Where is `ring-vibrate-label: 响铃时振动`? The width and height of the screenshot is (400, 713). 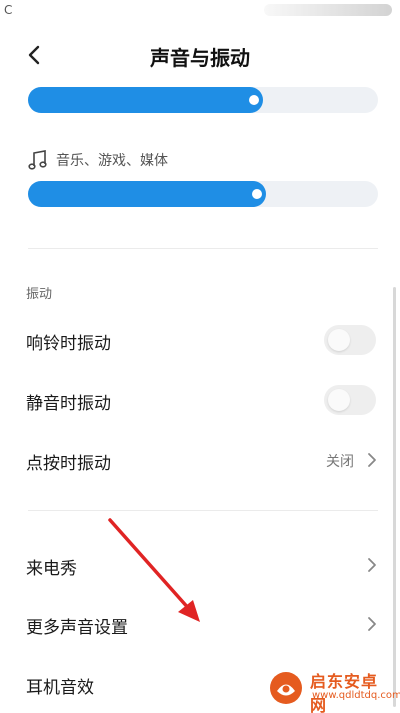 ring-vibrate-label: 响铃时振动 is located at coordinates (68, 344).